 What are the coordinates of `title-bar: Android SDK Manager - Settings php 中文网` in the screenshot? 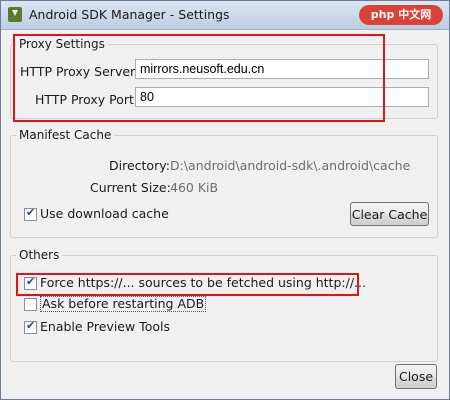 It's located at (225, 15).